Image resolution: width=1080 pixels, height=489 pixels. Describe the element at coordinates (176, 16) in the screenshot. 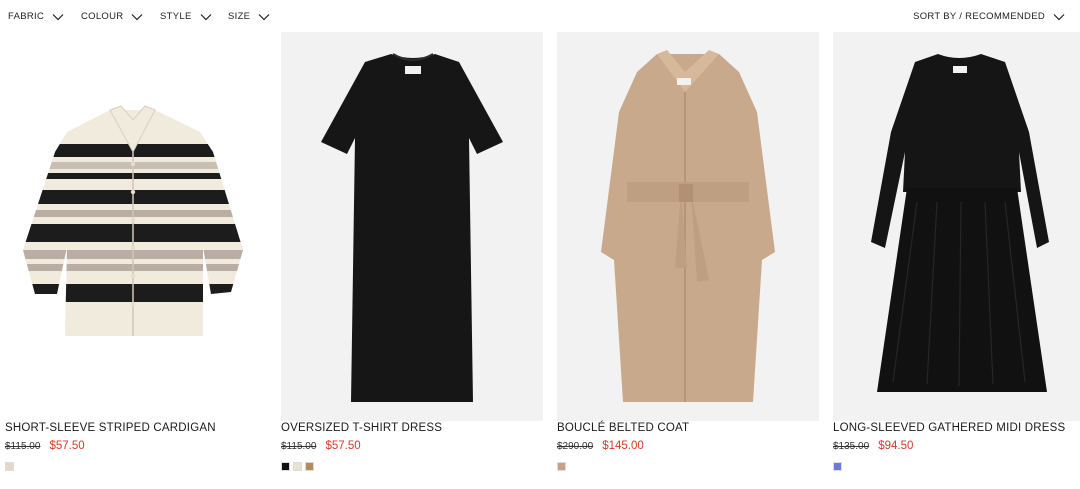

I see `filter-style-label: STYLE` at that location.